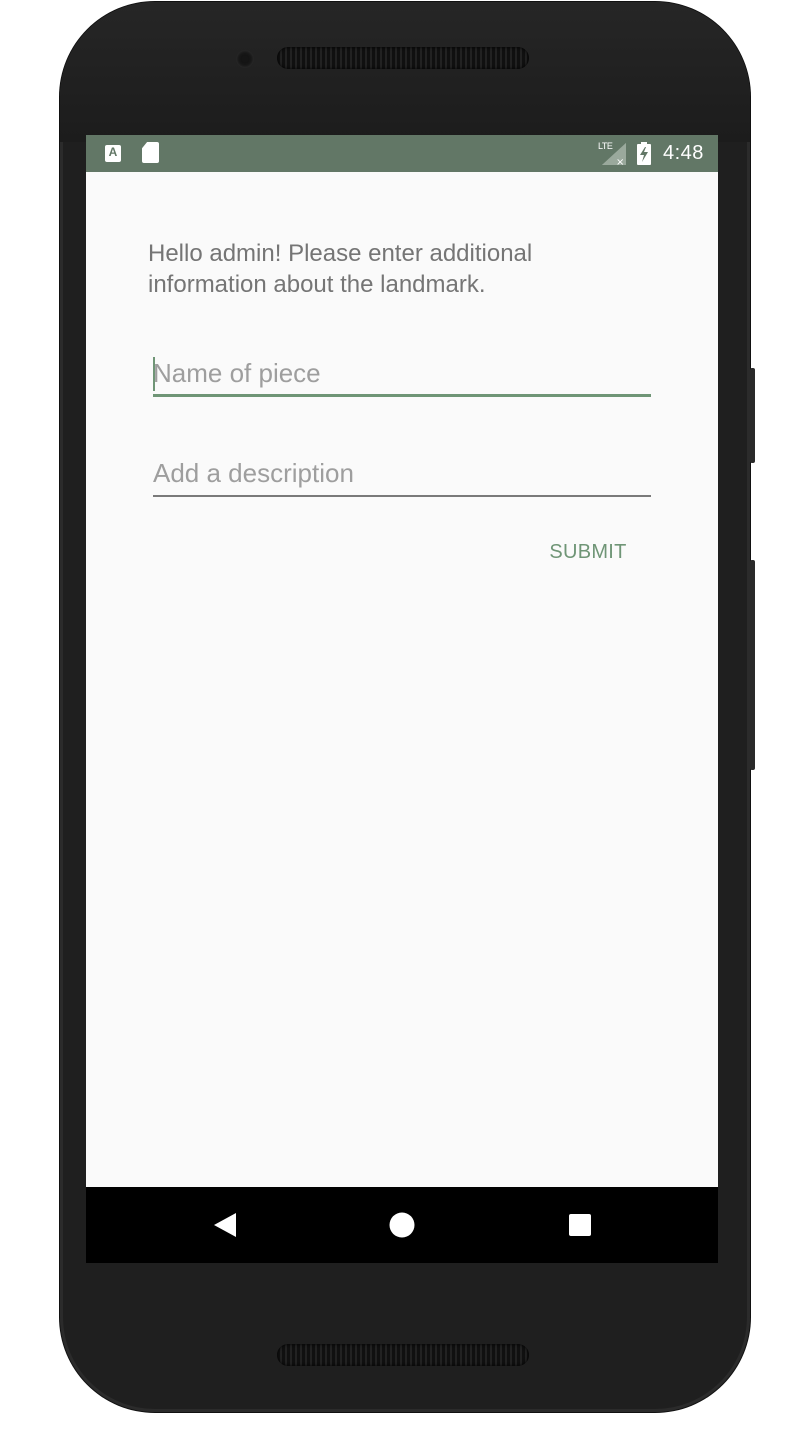  Describe the element at coordinates (245, 59) in the screenshot. I see `front-camera` at that location.